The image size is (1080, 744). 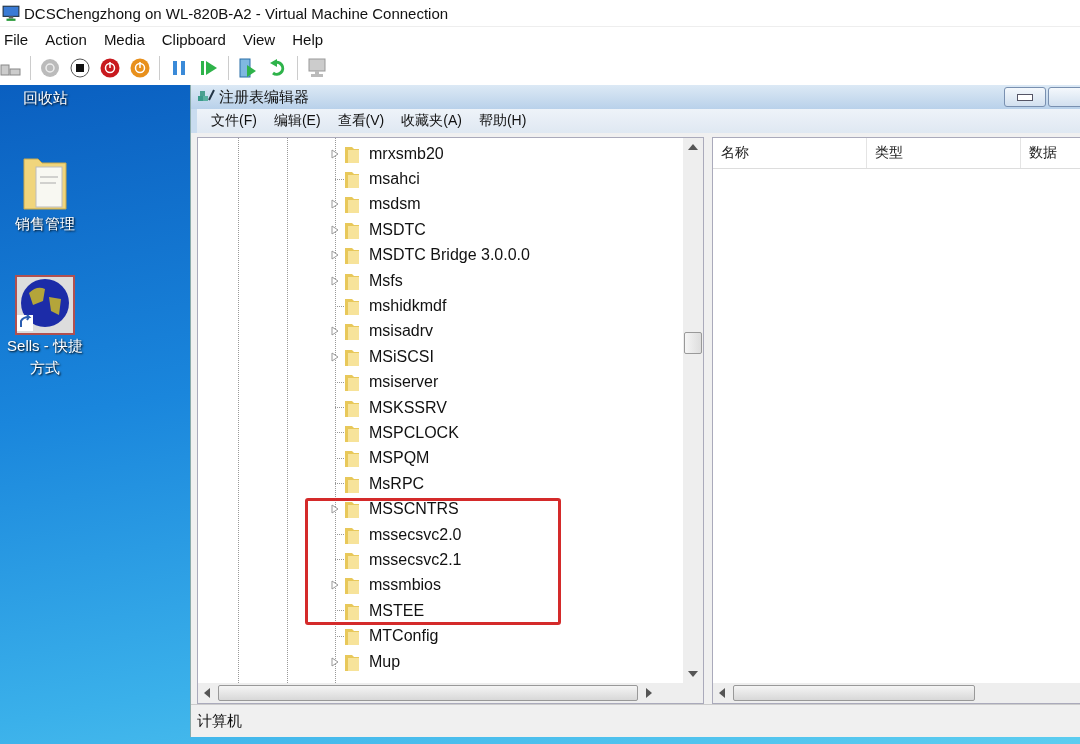 I want to click on desktop-icon-label: 销售管理, so click(x=45, y=224).